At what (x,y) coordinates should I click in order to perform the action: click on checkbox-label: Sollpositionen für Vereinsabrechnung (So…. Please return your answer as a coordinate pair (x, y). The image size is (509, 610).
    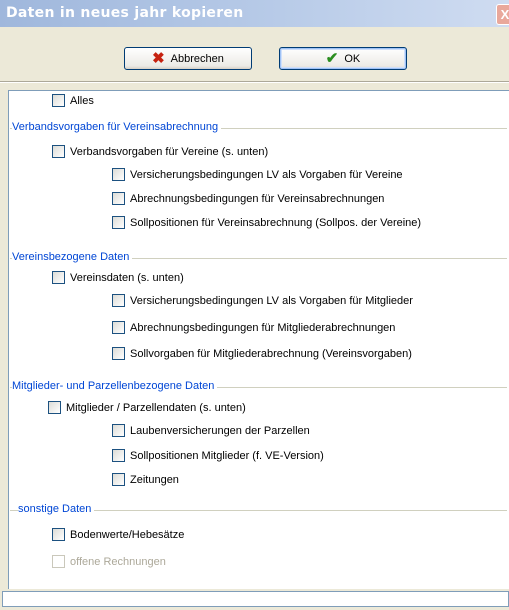
    Looking at the image, I should click on (276, 222).